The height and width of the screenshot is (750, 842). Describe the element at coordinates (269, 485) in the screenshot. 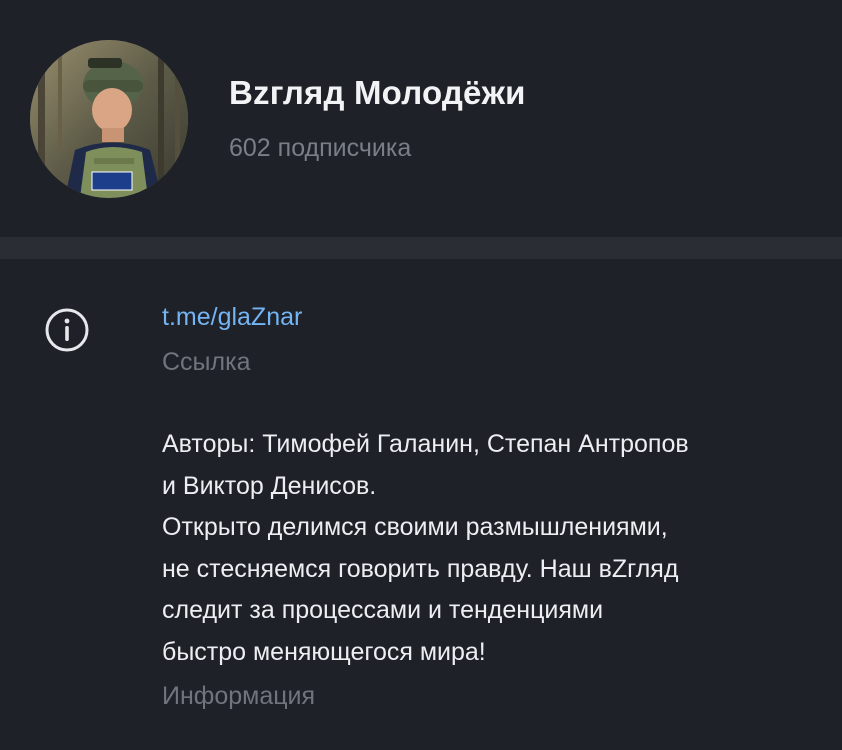

I see `description-line: и Виктор Денисов.` at that location.